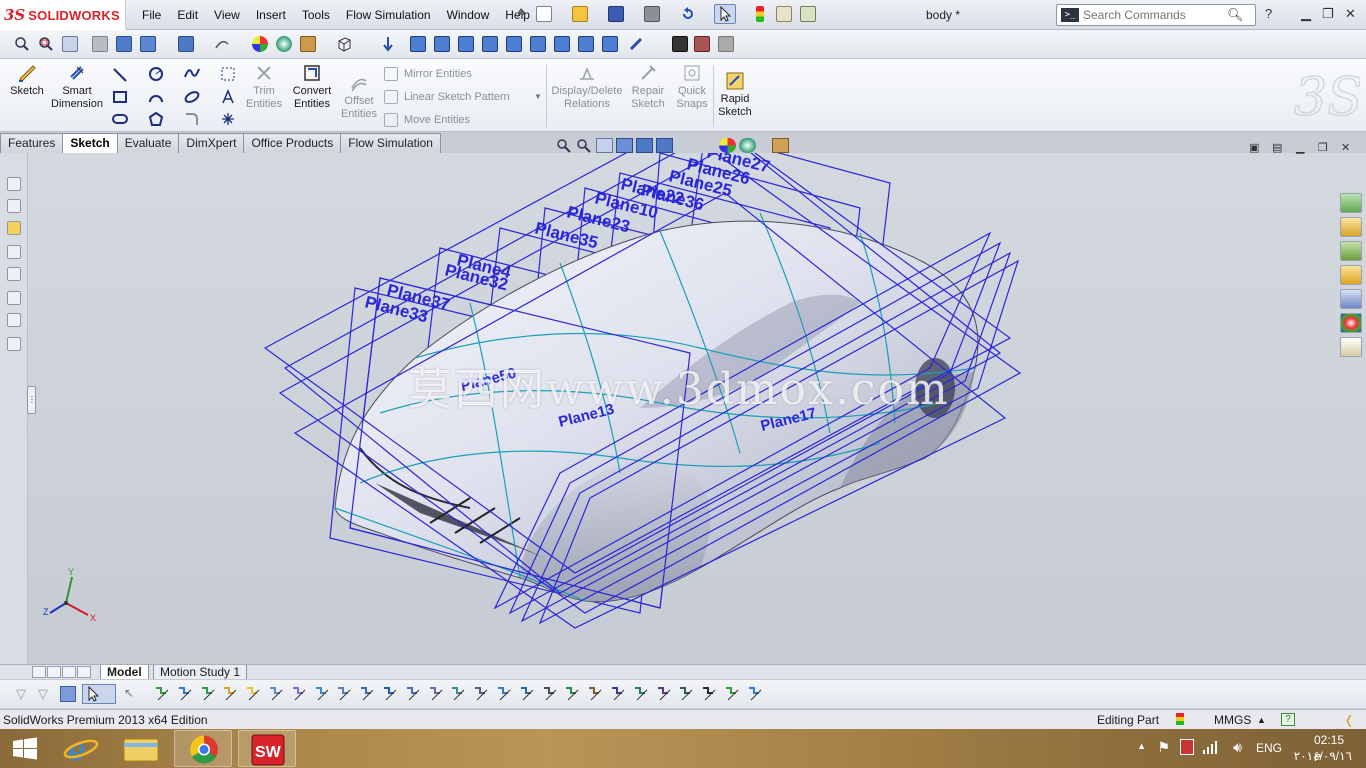 The image size is (1366, 768). I want to click on internet-explorer-button: e, so click(81, 749).